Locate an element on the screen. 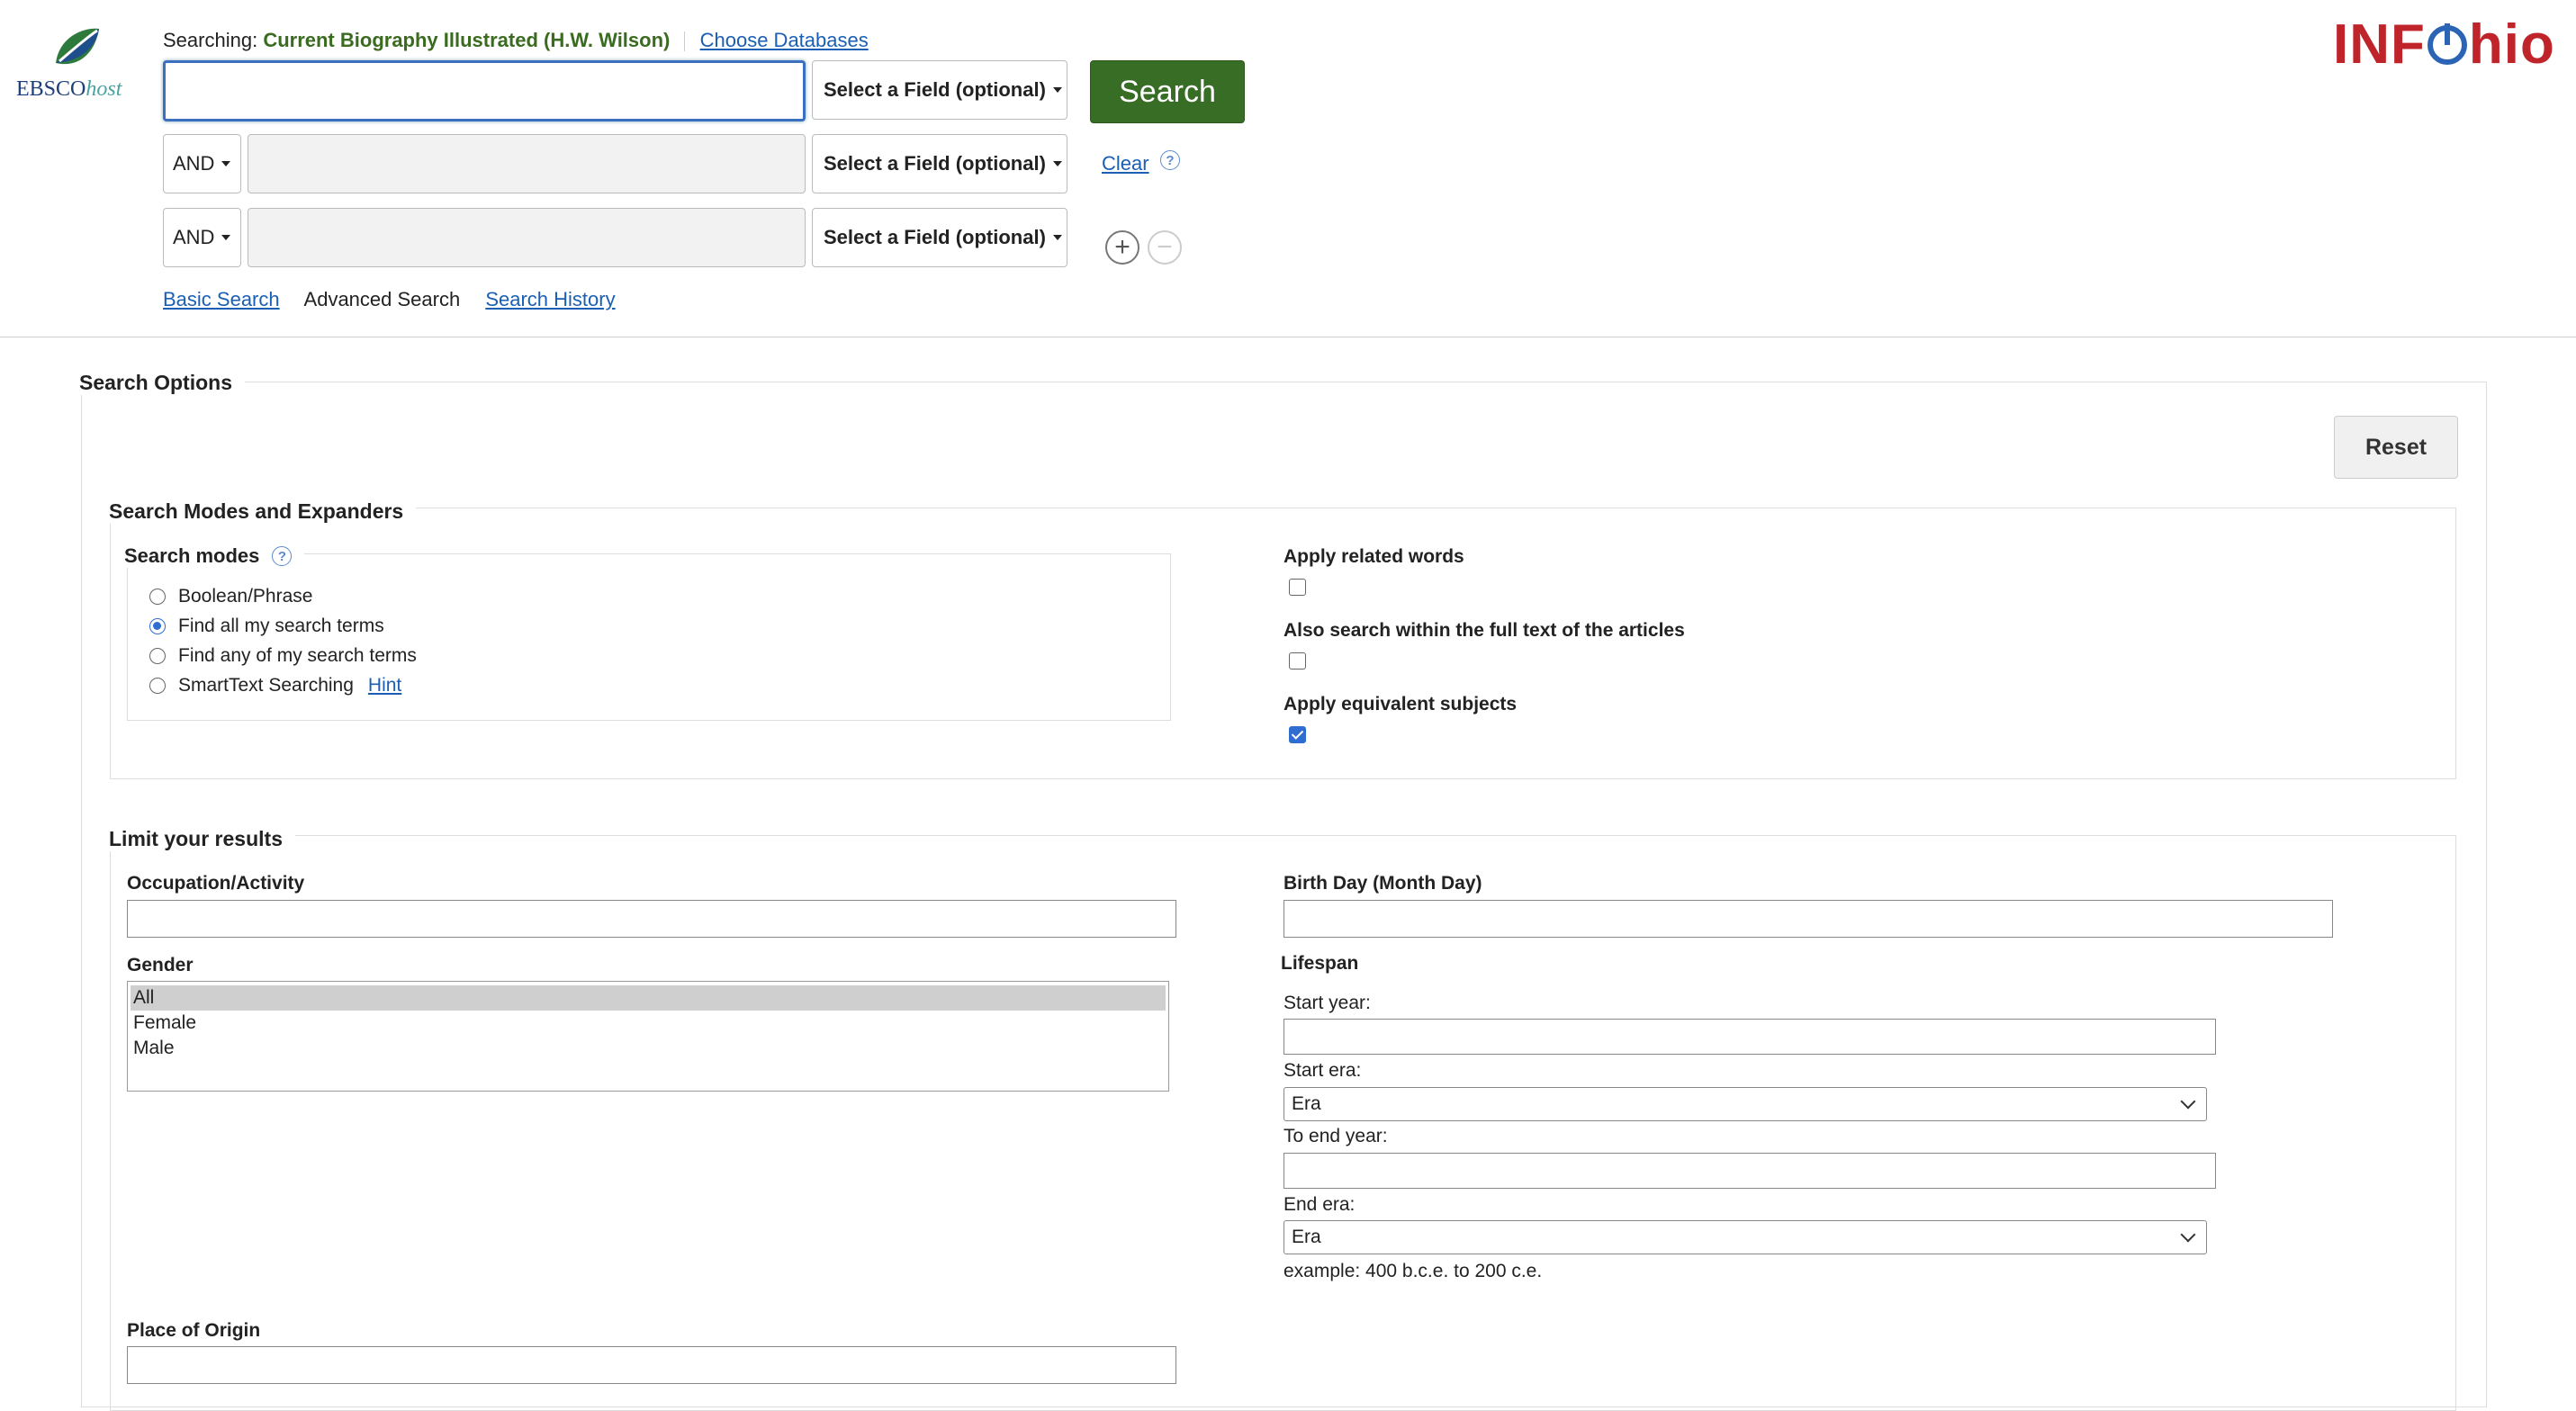  field-select-1-label: Select a Field (optional) is located at coordinates (935, 89).